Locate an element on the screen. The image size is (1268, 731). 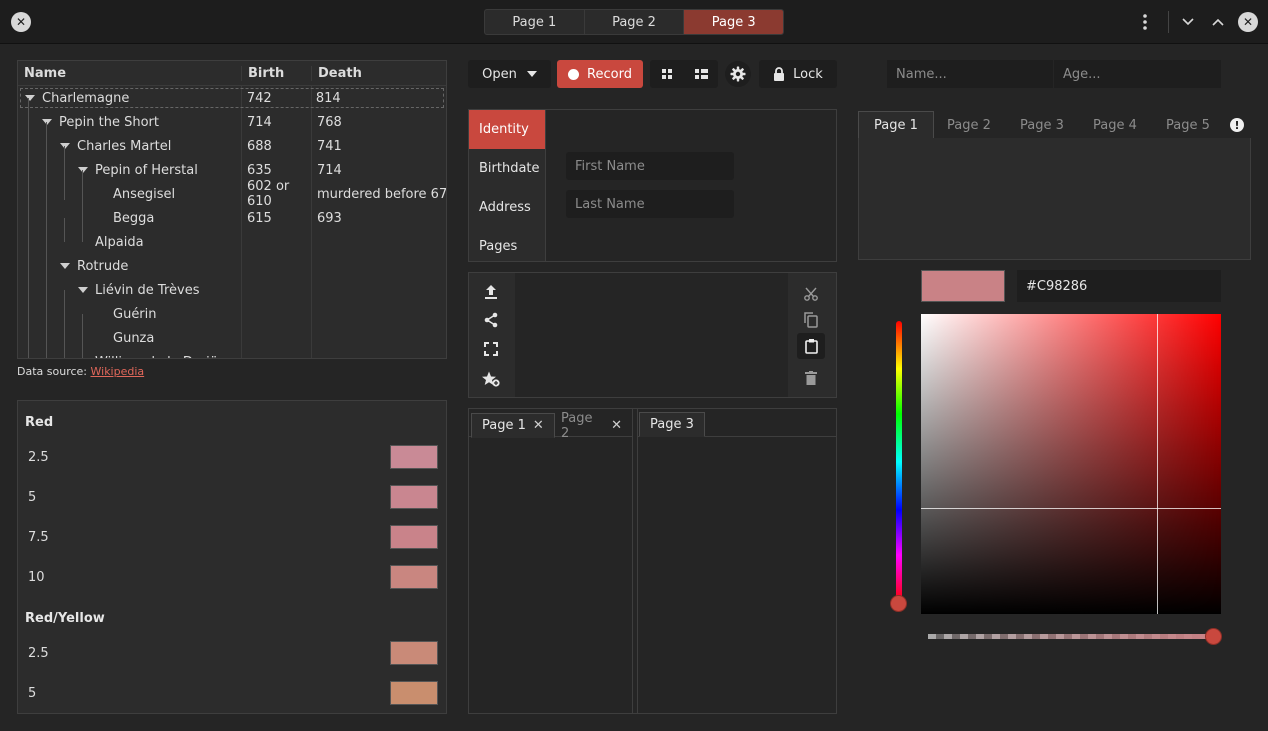
alpha-slider-handle is located at coordinates (1213, 636).